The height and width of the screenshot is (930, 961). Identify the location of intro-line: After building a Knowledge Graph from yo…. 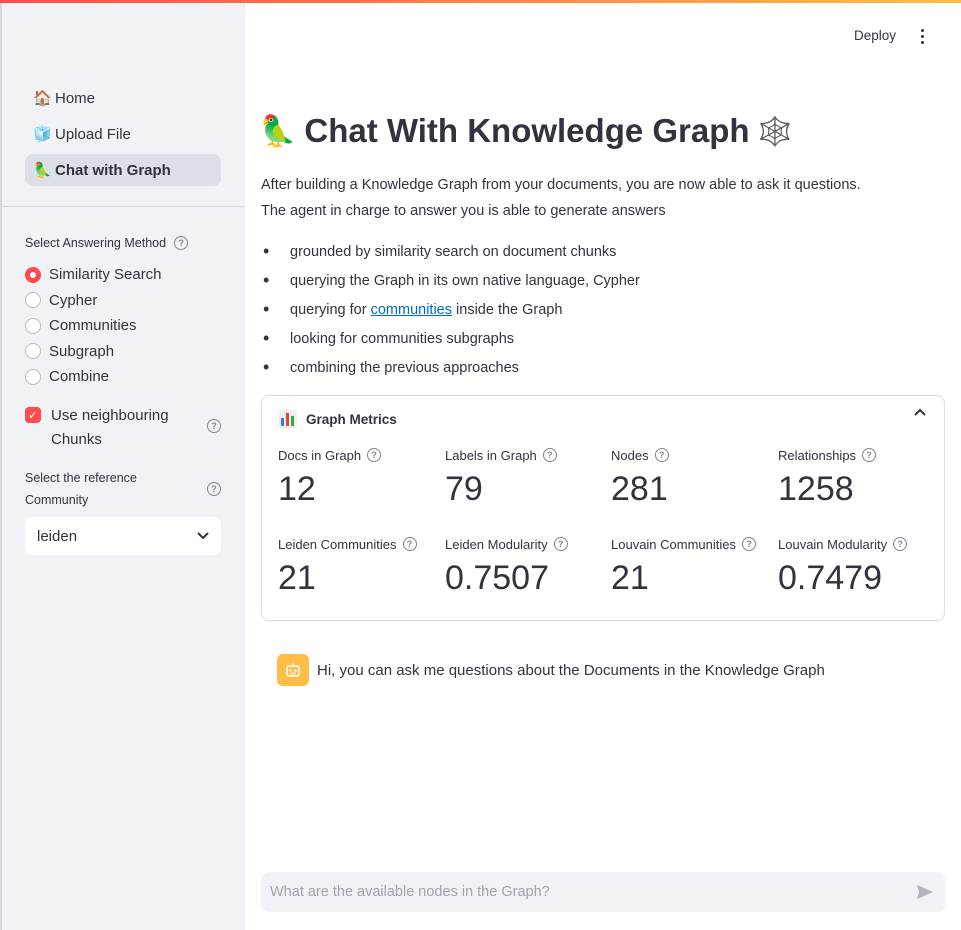
(561, 185).